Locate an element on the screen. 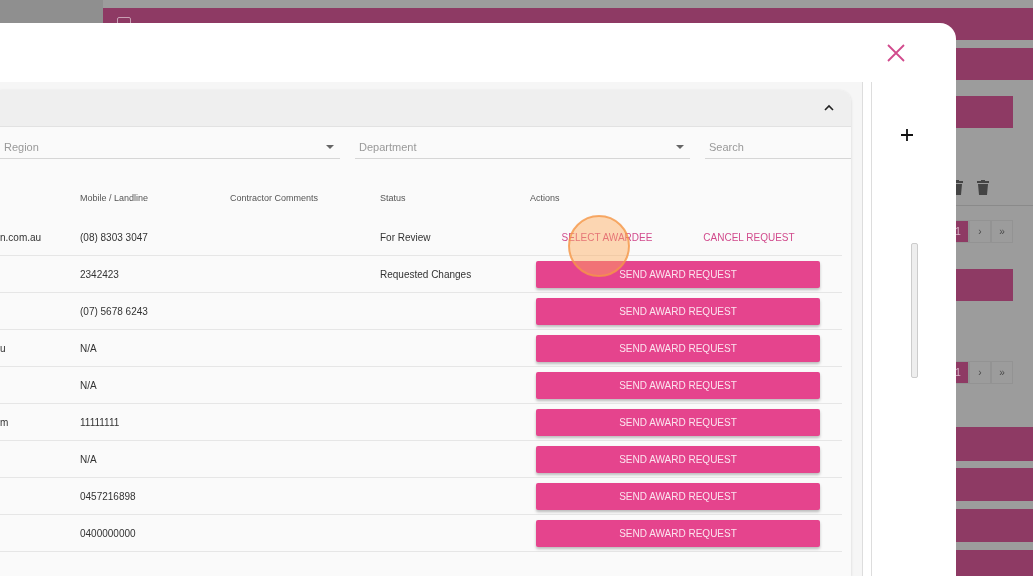  table-cell-text: n.com.au is located at coordinates (21, 237).